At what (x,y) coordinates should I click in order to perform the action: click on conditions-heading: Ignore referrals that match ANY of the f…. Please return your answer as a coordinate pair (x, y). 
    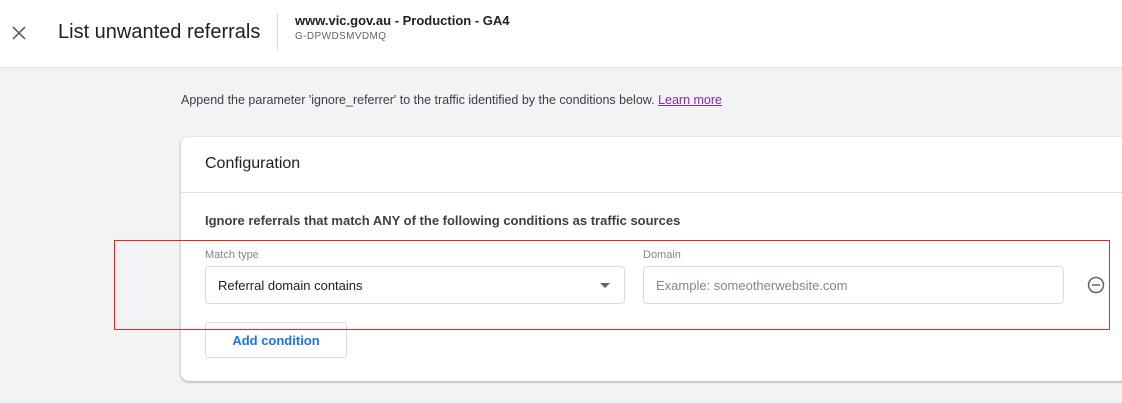
    Looking at the image, I should click on (443, 220).